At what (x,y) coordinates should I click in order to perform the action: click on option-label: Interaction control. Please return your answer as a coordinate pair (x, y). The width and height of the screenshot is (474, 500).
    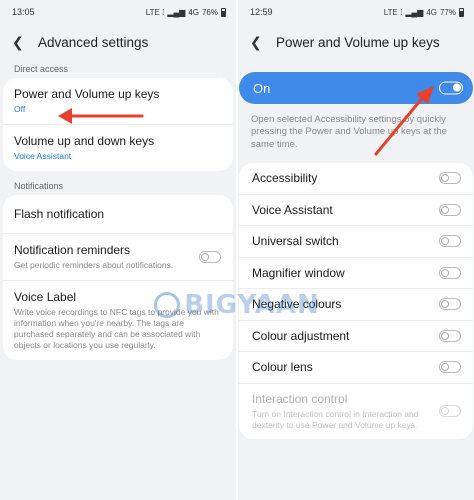
    Looking at the image, I should click on (300, 398).